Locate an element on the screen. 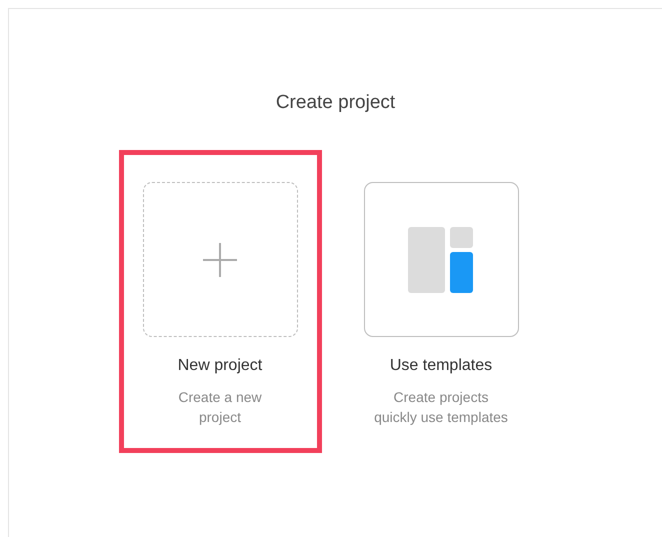 Image resolution: width=662 pixels, height=537 pixels. new-project-tile is located at coordinates (220, 259).